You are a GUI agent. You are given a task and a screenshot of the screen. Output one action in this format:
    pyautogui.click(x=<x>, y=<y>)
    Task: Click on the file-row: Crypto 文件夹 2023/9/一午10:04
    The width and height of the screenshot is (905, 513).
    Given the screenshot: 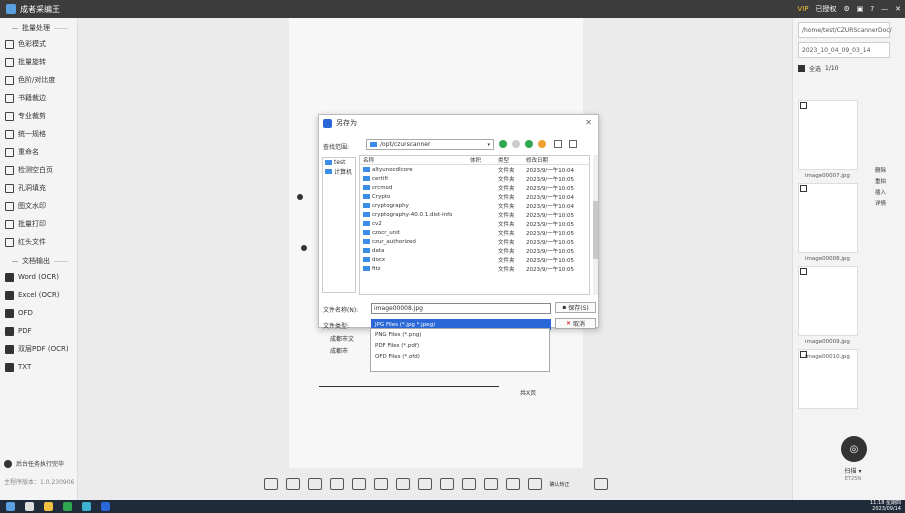 What is the action you would take?
    pyautogui.click(x=474, y=196)
    